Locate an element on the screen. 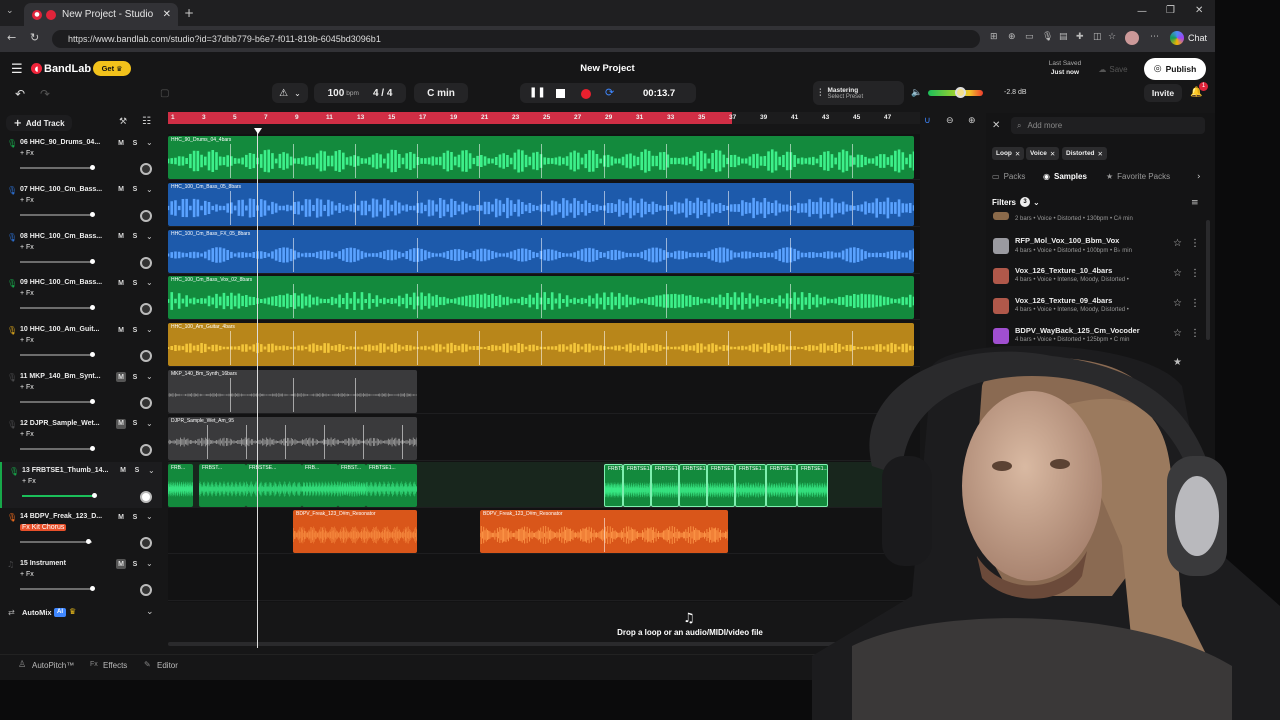 The height and width of the screenshot is (720, 1280). track-lane is located at coordinates (544, 578).